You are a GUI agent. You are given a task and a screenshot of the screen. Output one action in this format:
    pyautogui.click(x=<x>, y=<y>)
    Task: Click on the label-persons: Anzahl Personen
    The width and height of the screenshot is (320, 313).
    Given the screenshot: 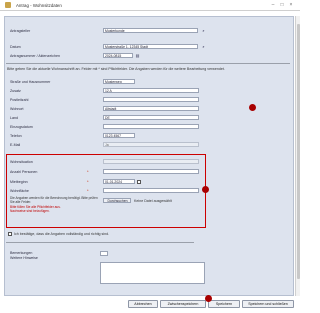 What is the action you would take?
    pyautogui.click(x=24, y=172)
    